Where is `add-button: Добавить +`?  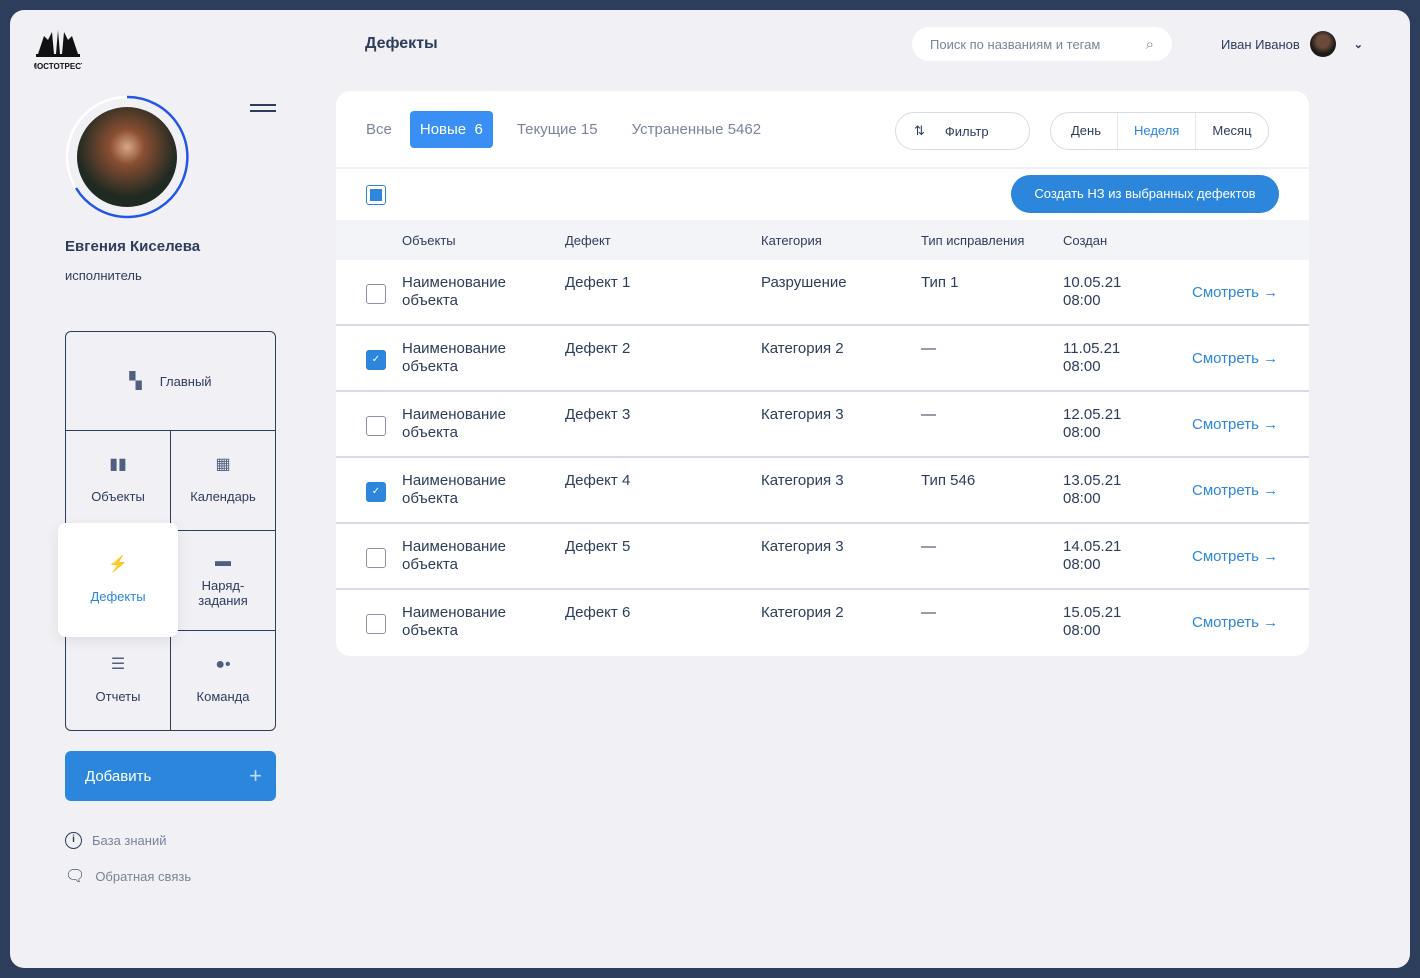
add-button: Добавить + is located at coordinates (170, 776).